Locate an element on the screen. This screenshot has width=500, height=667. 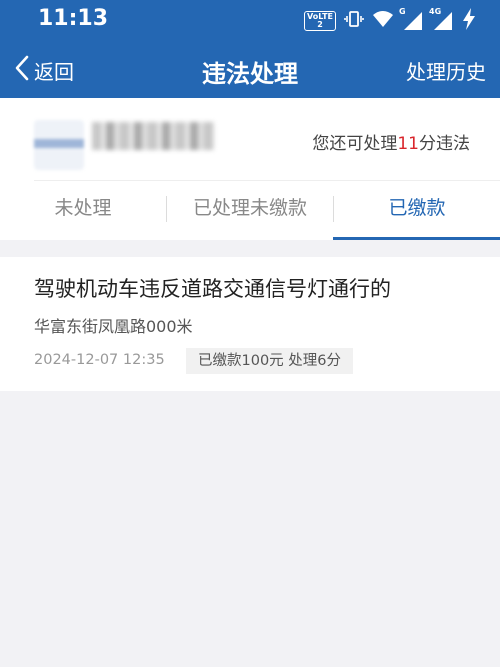
tab-bar: 未处理 已处理未缴款 已缴款 is located at coordinates (250, 211).